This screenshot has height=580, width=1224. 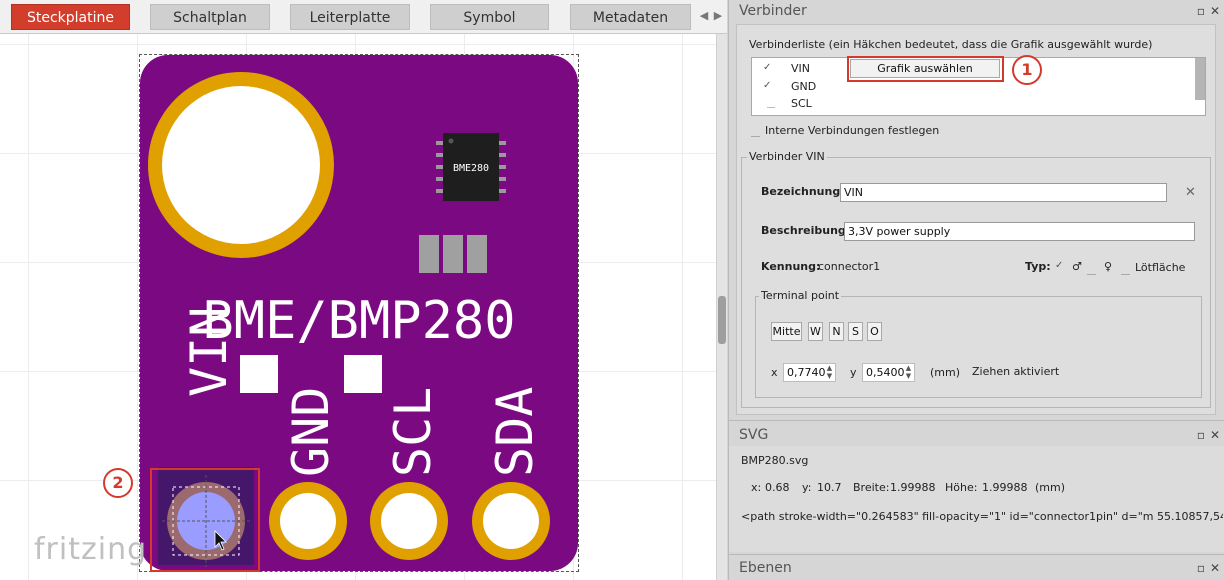 What do you see at coordinates (874, 331) in the screenshot?
I see `terminal-east-button: O` at bounding box center [874, 331].